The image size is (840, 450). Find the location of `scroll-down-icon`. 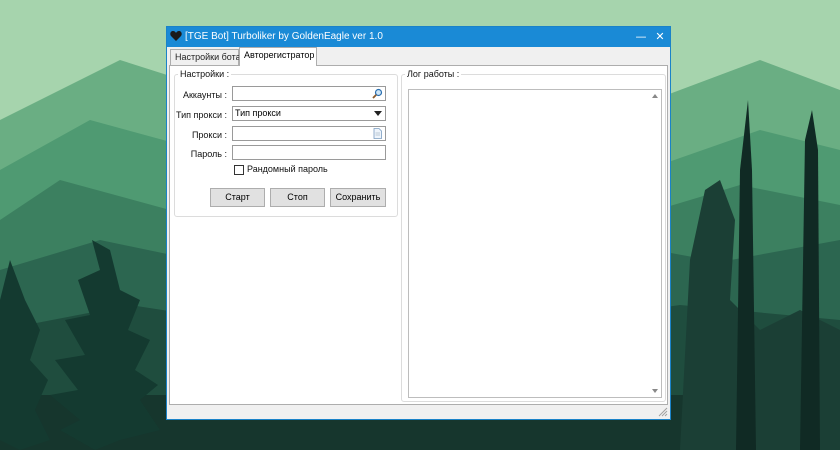

scroll-down-icon is located at coordinates (655, 391).